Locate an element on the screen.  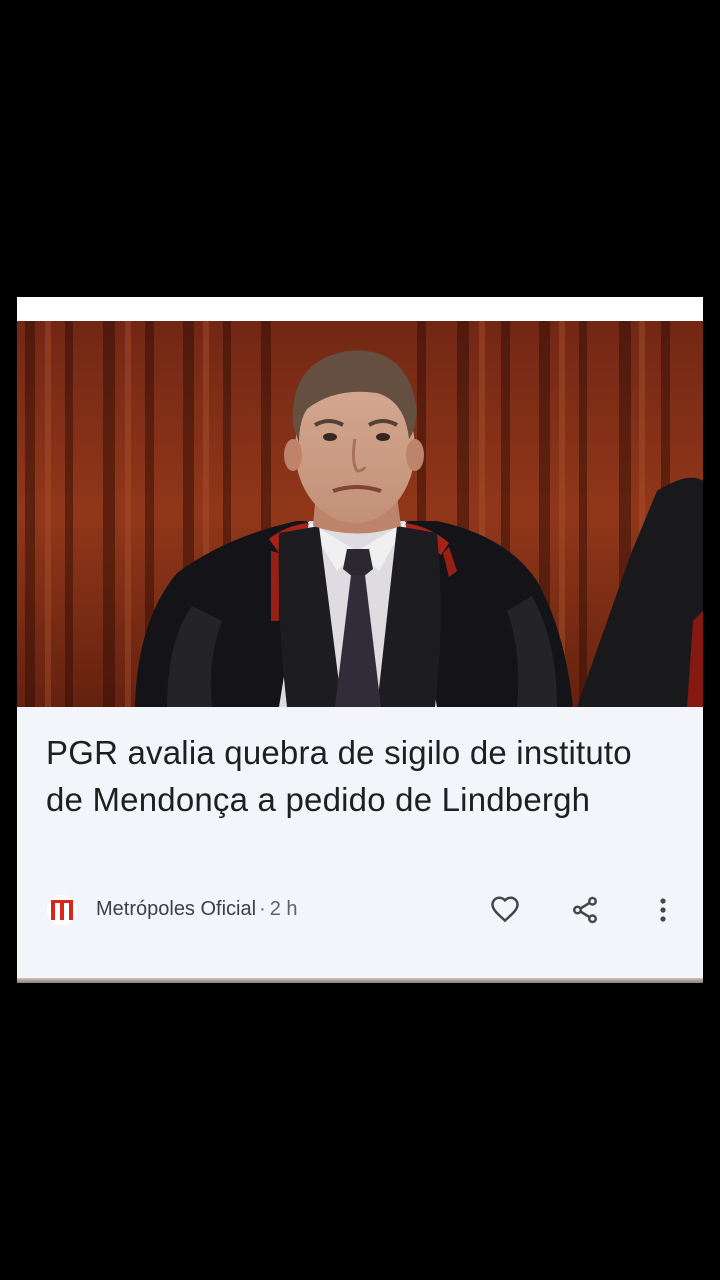
share-icon is located at coordinates (585, 910).